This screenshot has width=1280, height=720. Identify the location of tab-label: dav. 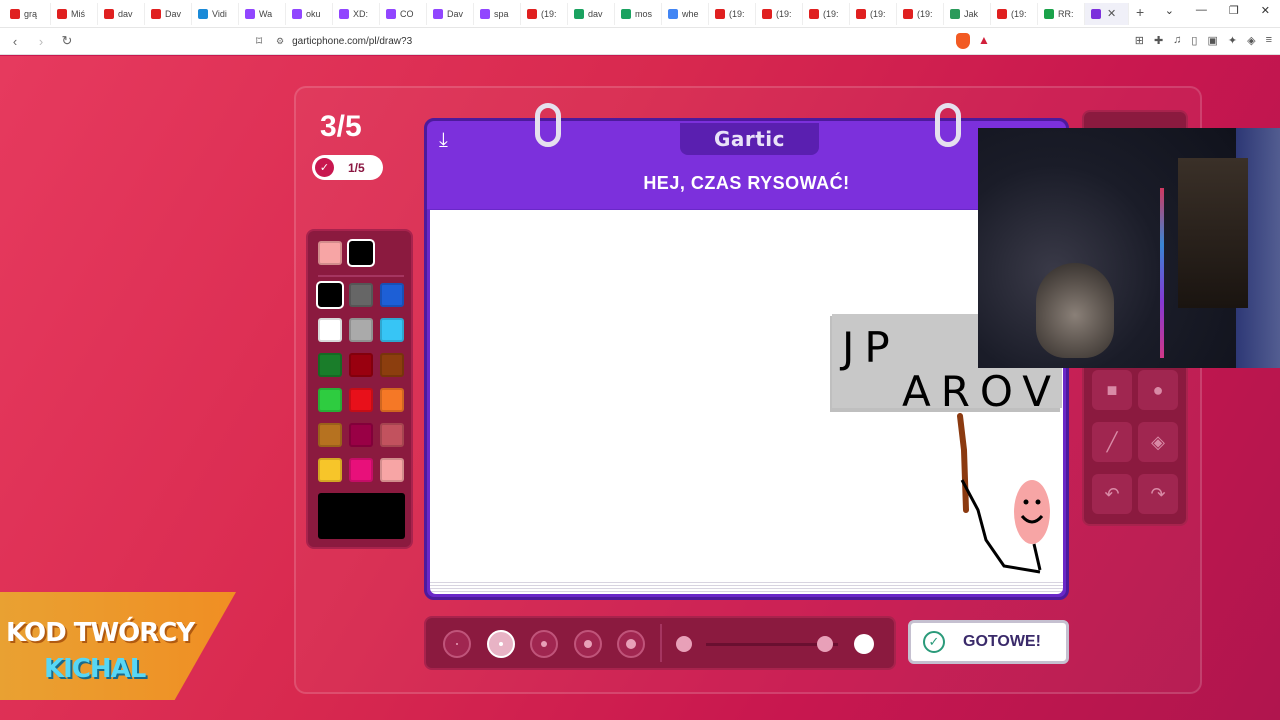
(595, 13).